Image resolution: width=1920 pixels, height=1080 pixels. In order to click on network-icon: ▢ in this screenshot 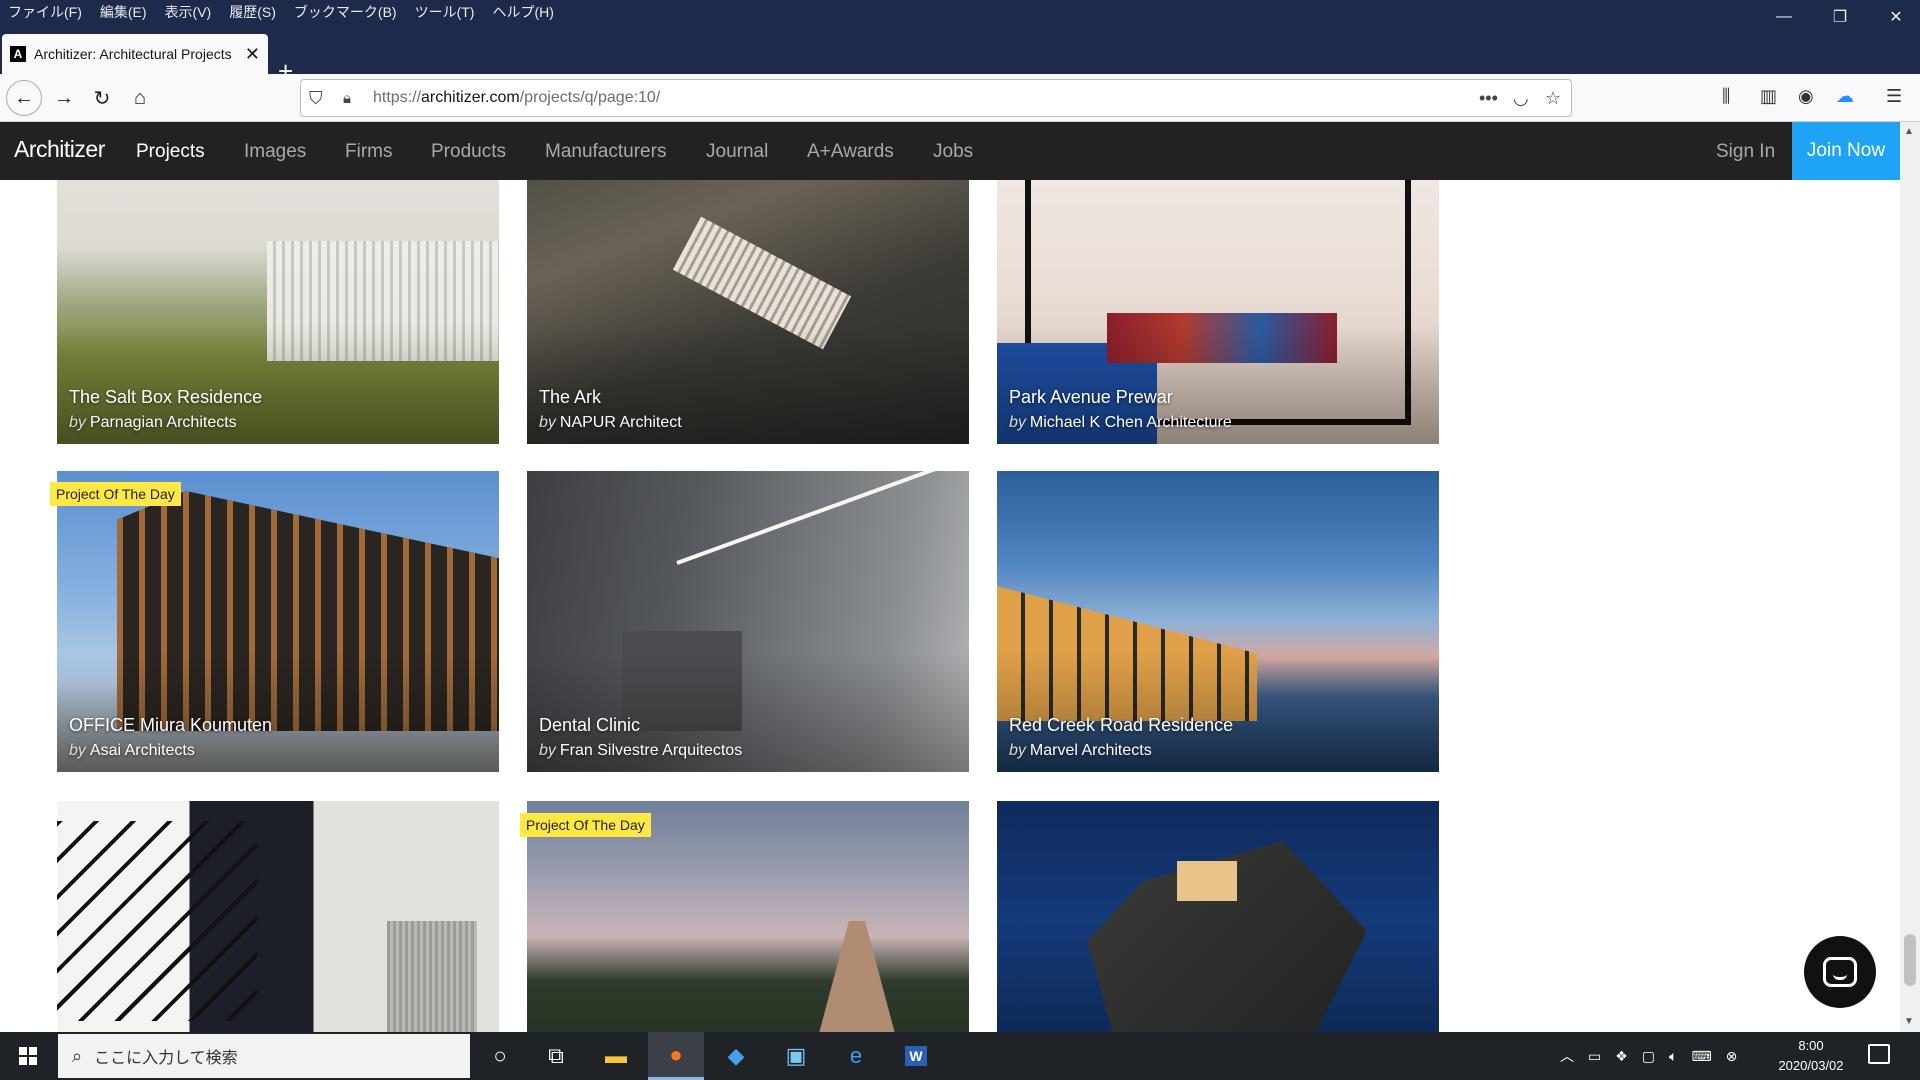, I will do `click(1648, 1056)`.